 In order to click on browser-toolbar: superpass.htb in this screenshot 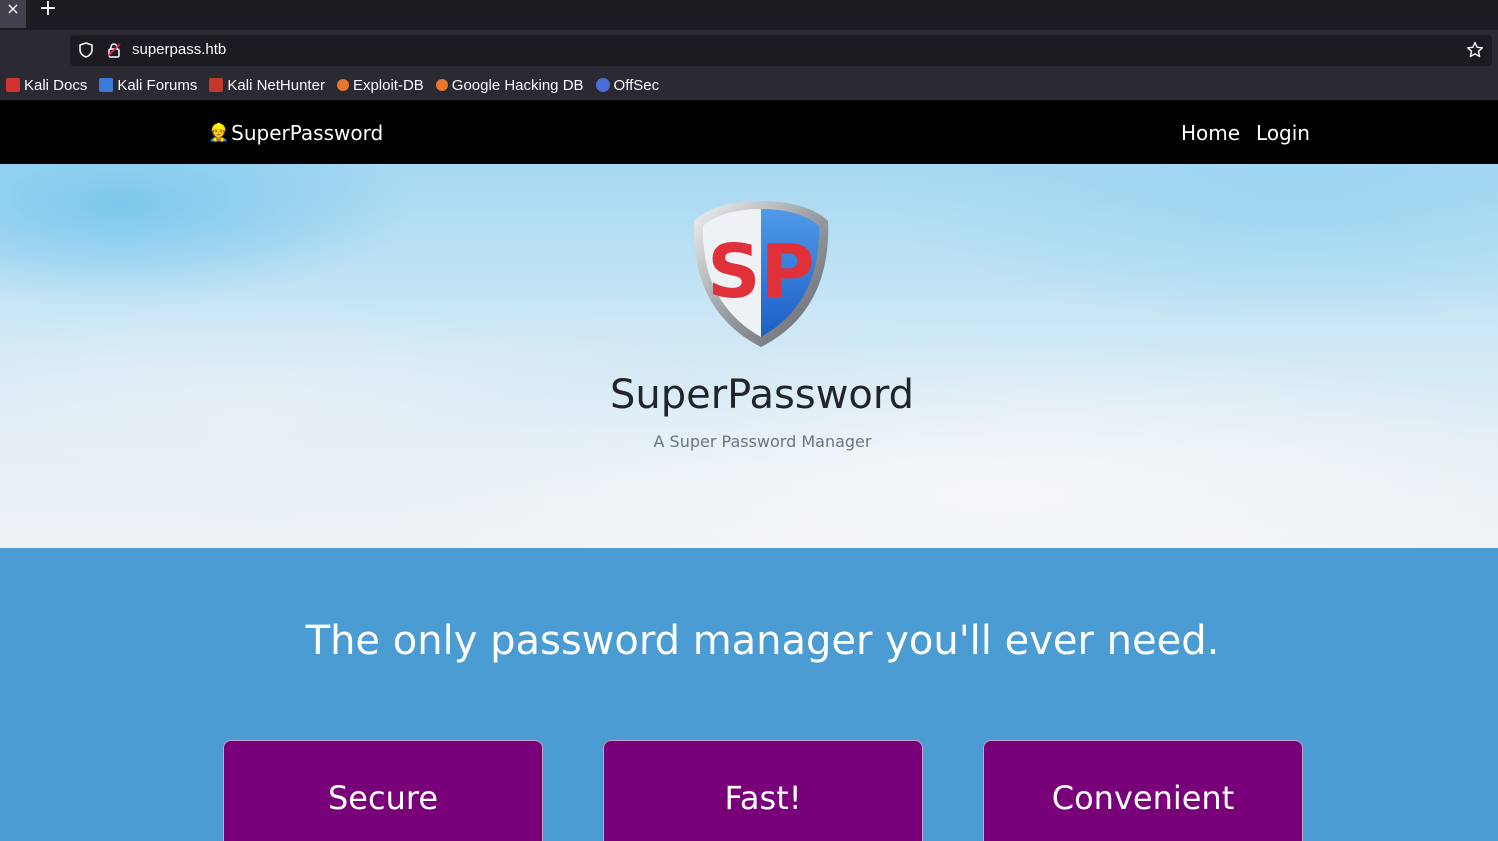, I will do `click(749, 50)`.